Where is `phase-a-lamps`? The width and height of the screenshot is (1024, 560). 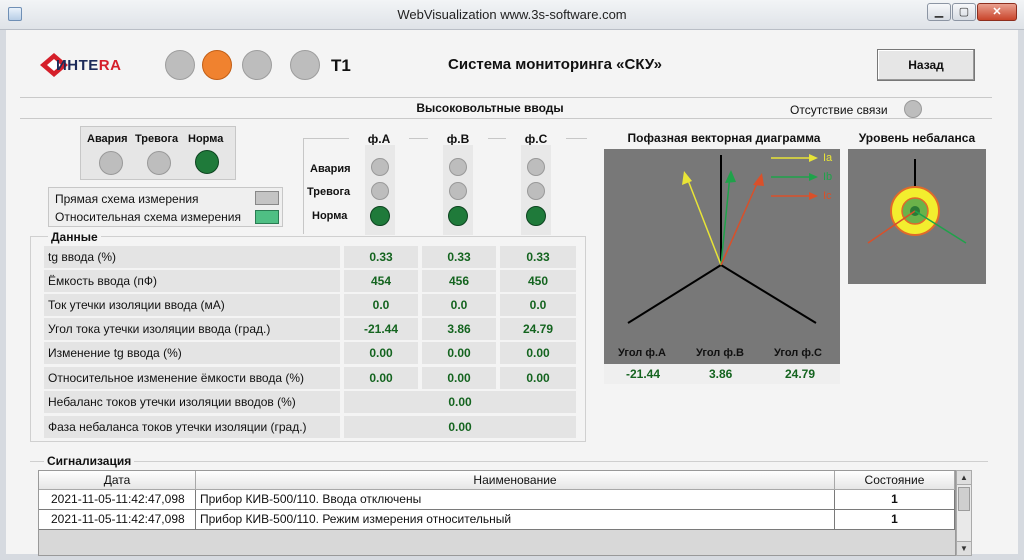 phase-a-lamps is located at coordinates (380, 190).